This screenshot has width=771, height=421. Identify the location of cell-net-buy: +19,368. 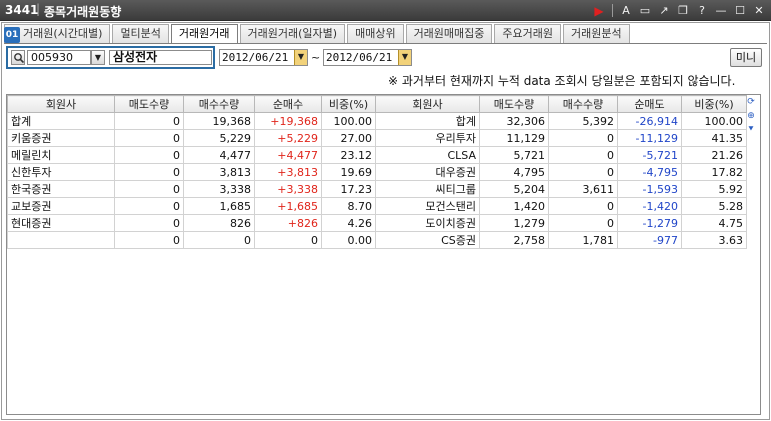
(288, 121).